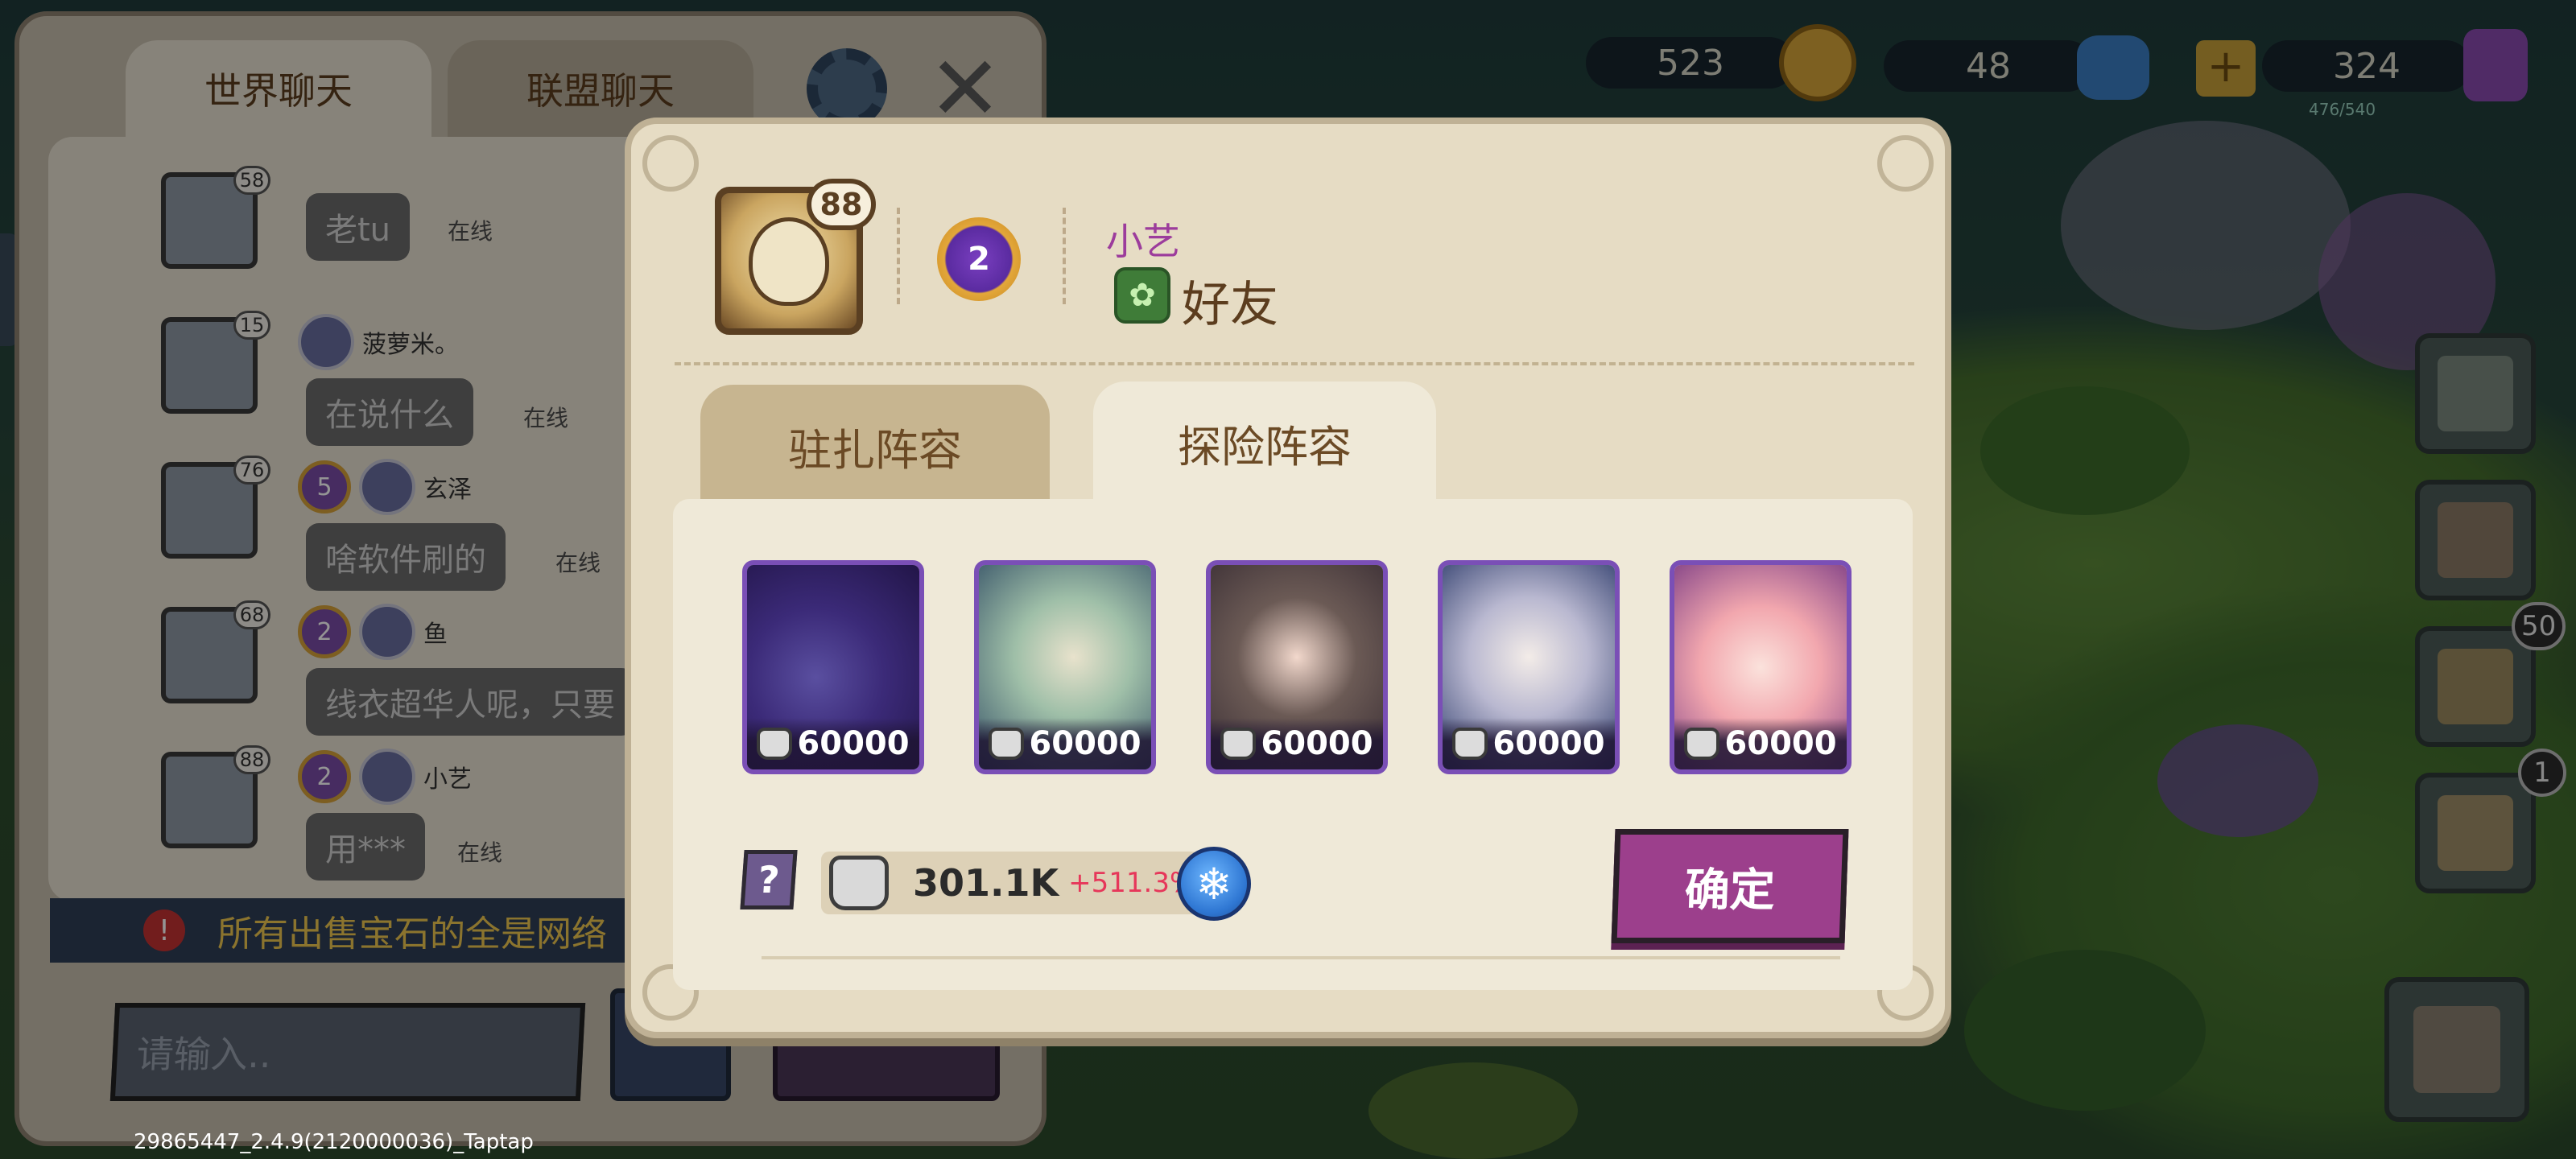  Describe the element at coordinates (1730, 886) in the screenshot. I see `confirm-button: 确定` at that location.